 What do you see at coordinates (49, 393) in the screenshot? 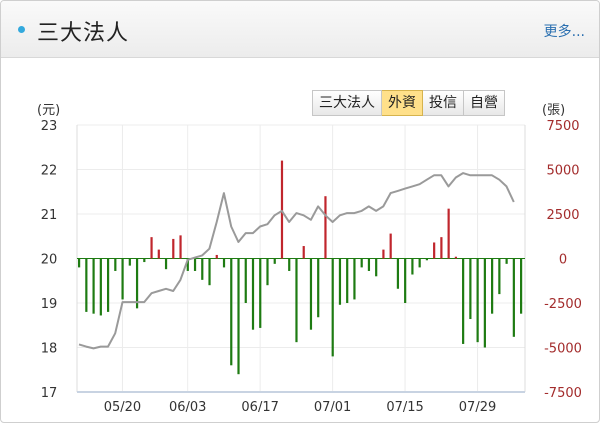
I see `left-axis-tick-label: 17` at bounding box center [49, 393].